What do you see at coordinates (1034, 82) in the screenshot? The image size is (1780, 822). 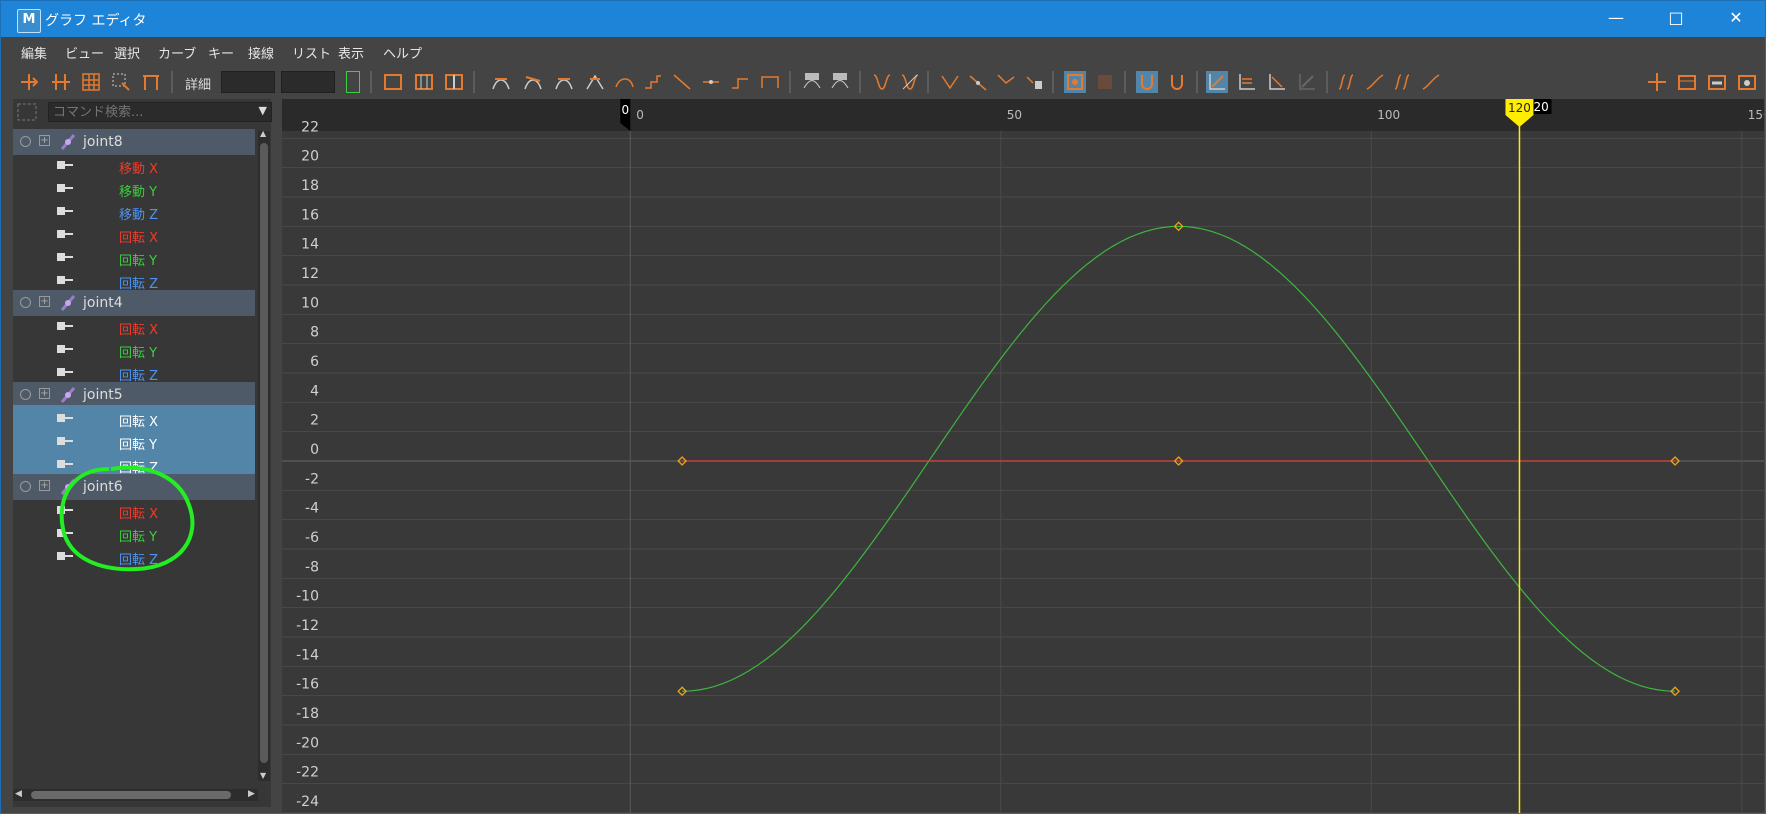 I see `key-weight-lock-icon` at bounding box center [1034, 82].